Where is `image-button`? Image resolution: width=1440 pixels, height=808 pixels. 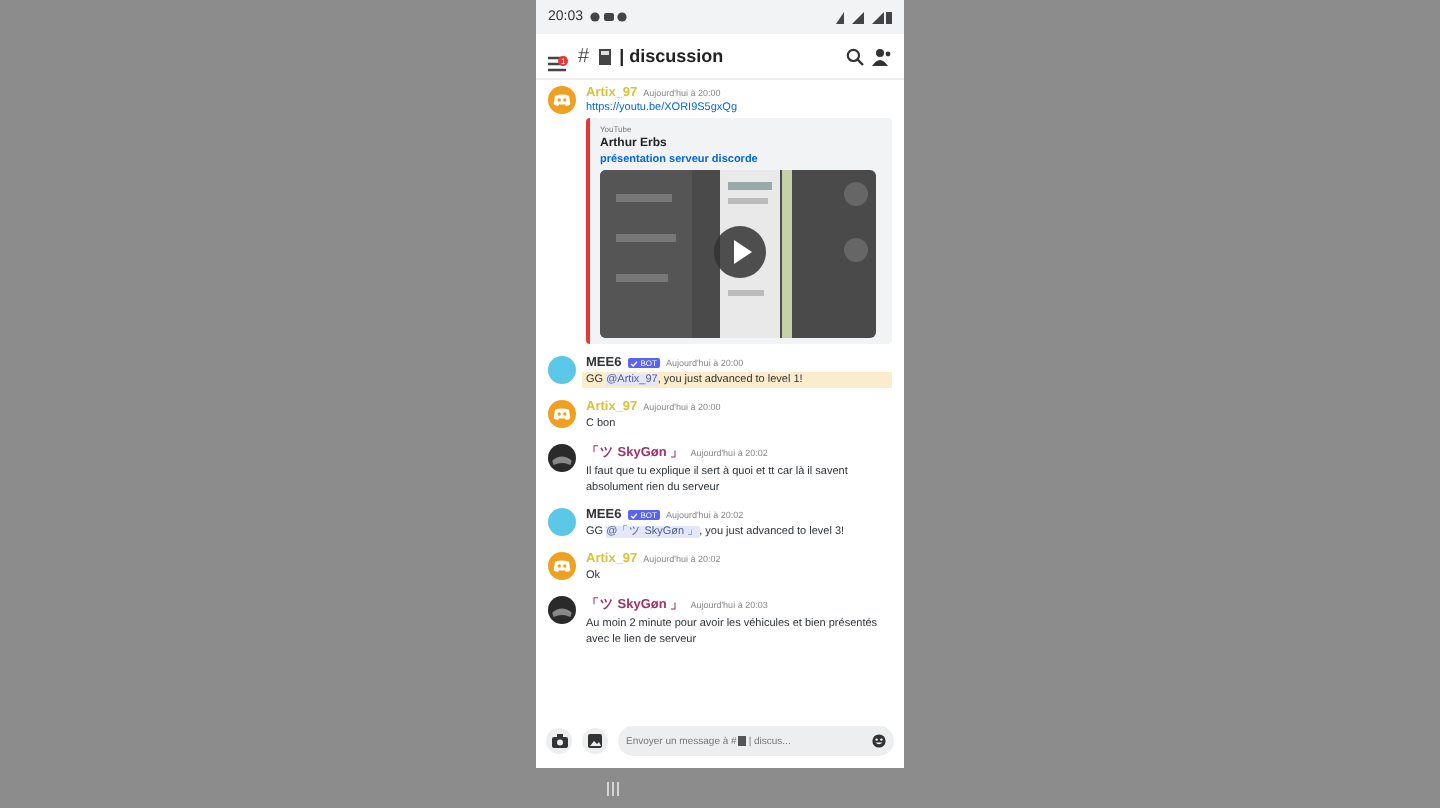 image-button is located at coordinates (595, 741).